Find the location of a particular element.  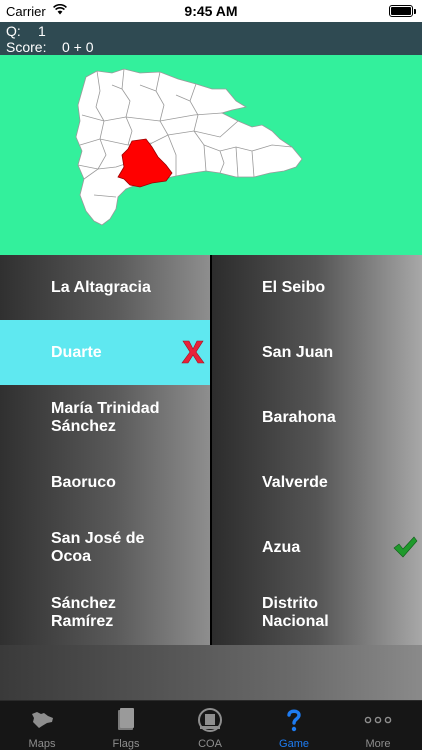

answer-button-left-5: San José de Ocoa is located at coordinates (105, 547).